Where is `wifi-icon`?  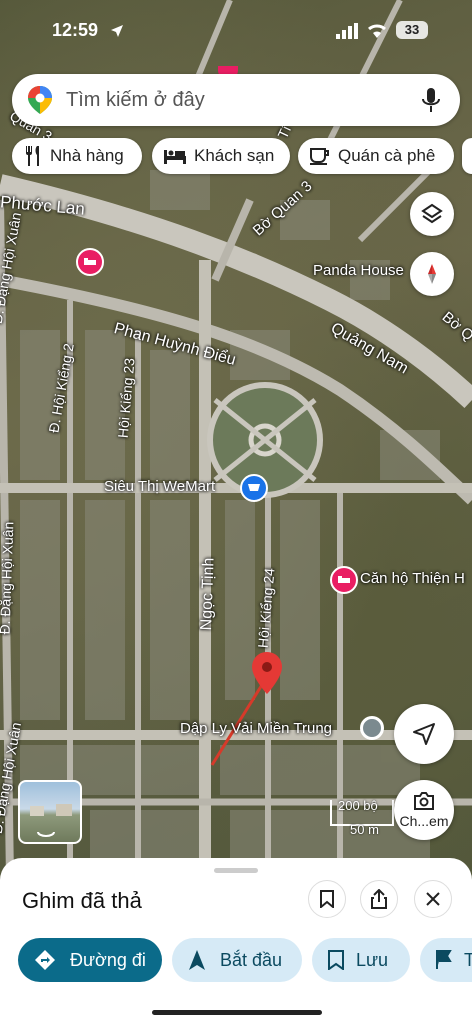
wifi-icon is located at coordinates (377, 31).